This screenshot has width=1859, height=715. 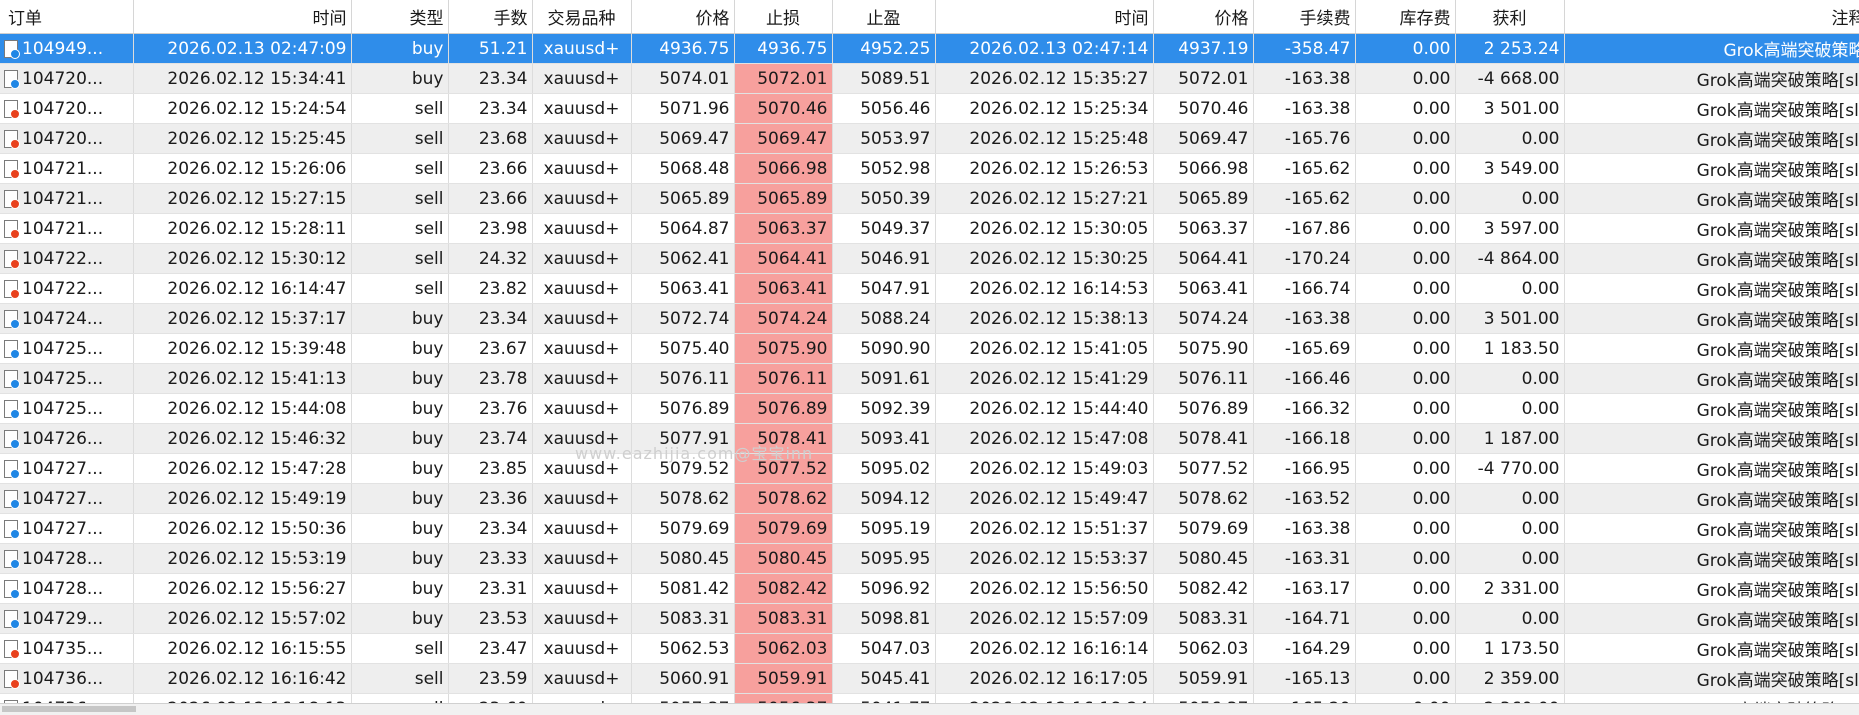 What do you see at coordinates (1304, 468) in the screenshot?
I see `cell-commission: -166.95` at bounding box center [1304, 468].